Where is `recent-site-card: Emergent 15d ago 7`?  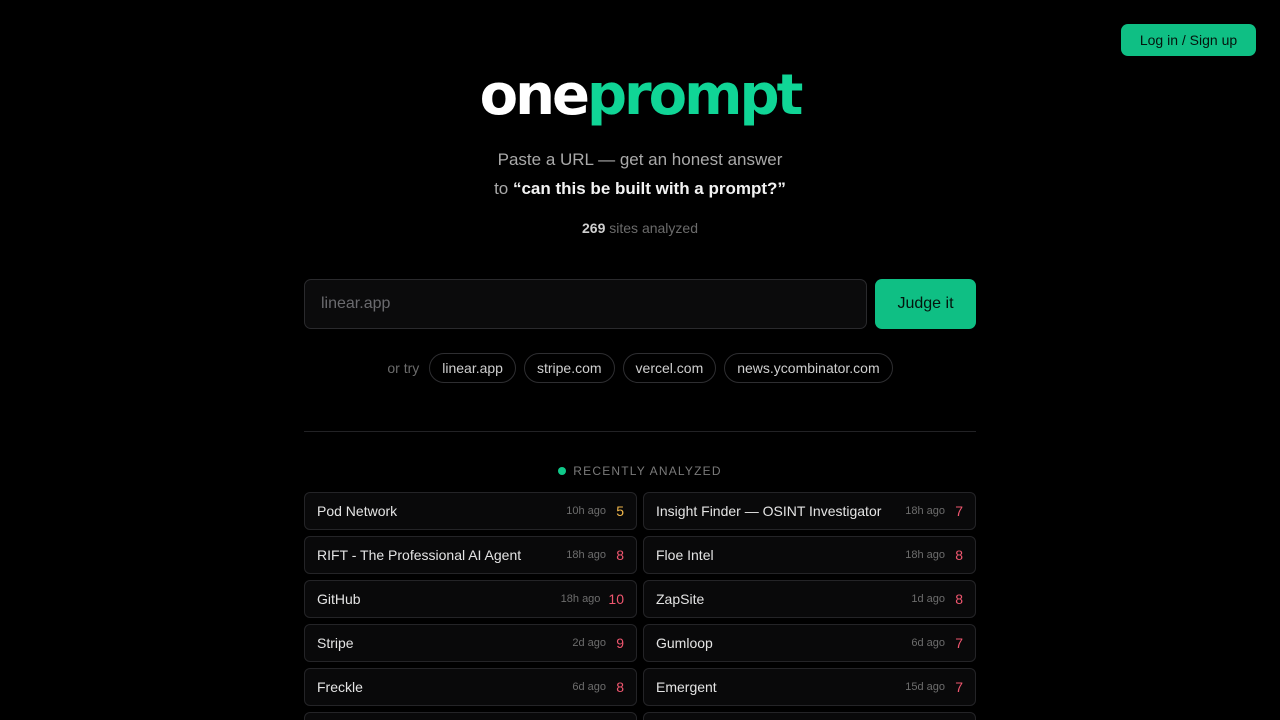
recent-site-card: Emergent 15d ago 7 is located at coordinates (809, 687).